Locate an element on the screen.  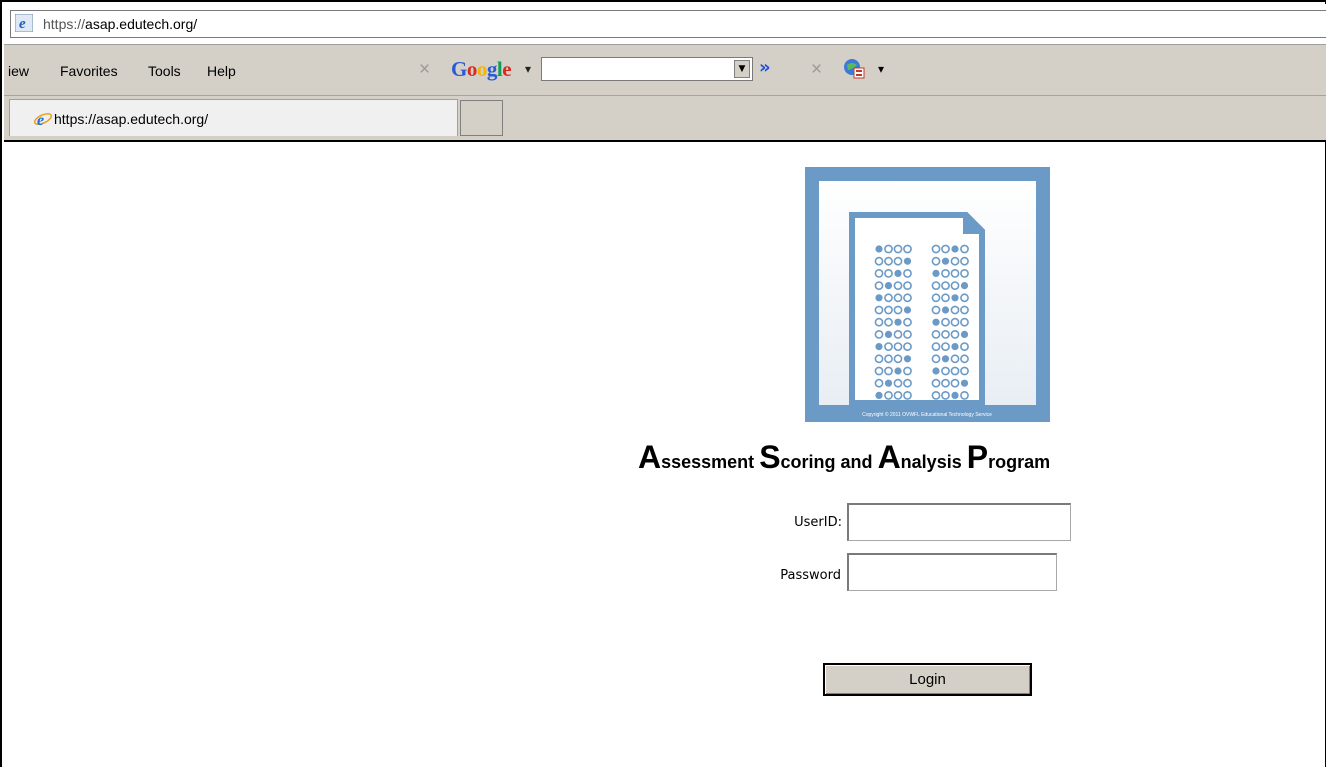
chevron-down-icon: ▼ is located at coordinates (742, 69).